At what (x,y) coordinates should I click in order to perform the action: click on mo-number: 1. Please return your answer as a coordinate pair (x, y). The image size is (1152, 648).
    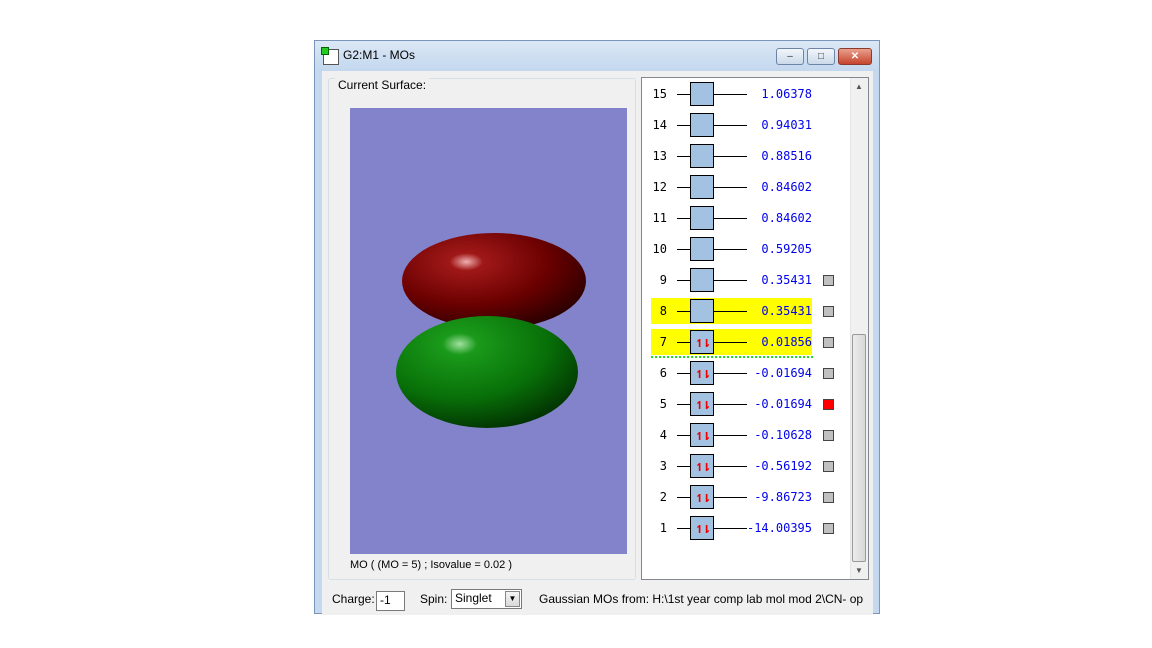
    Looking at the image, I should click on (663, 528).